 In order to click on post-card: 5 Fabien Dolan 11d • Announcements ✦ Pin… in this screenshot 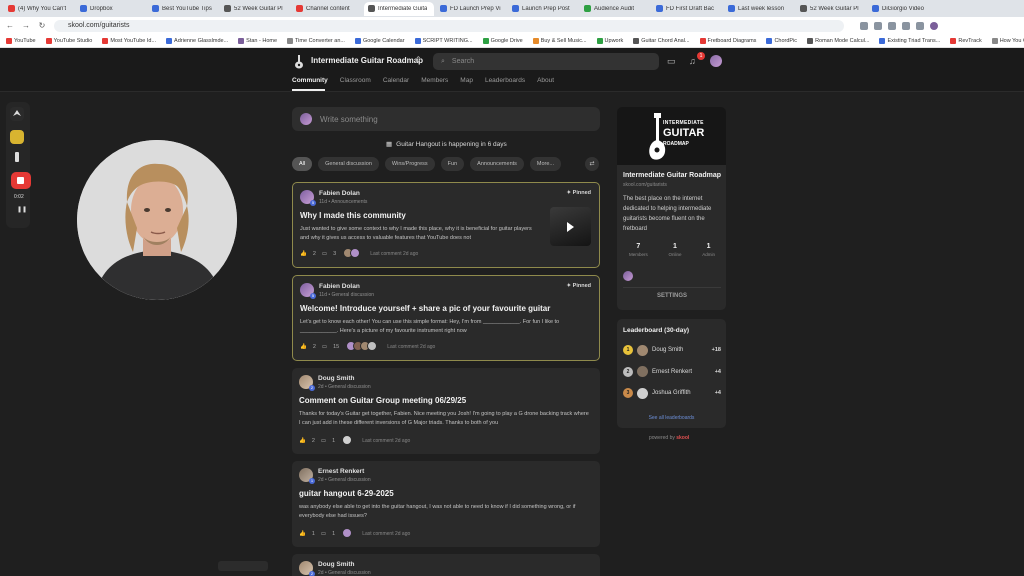, I will do `click(446, 225)`.